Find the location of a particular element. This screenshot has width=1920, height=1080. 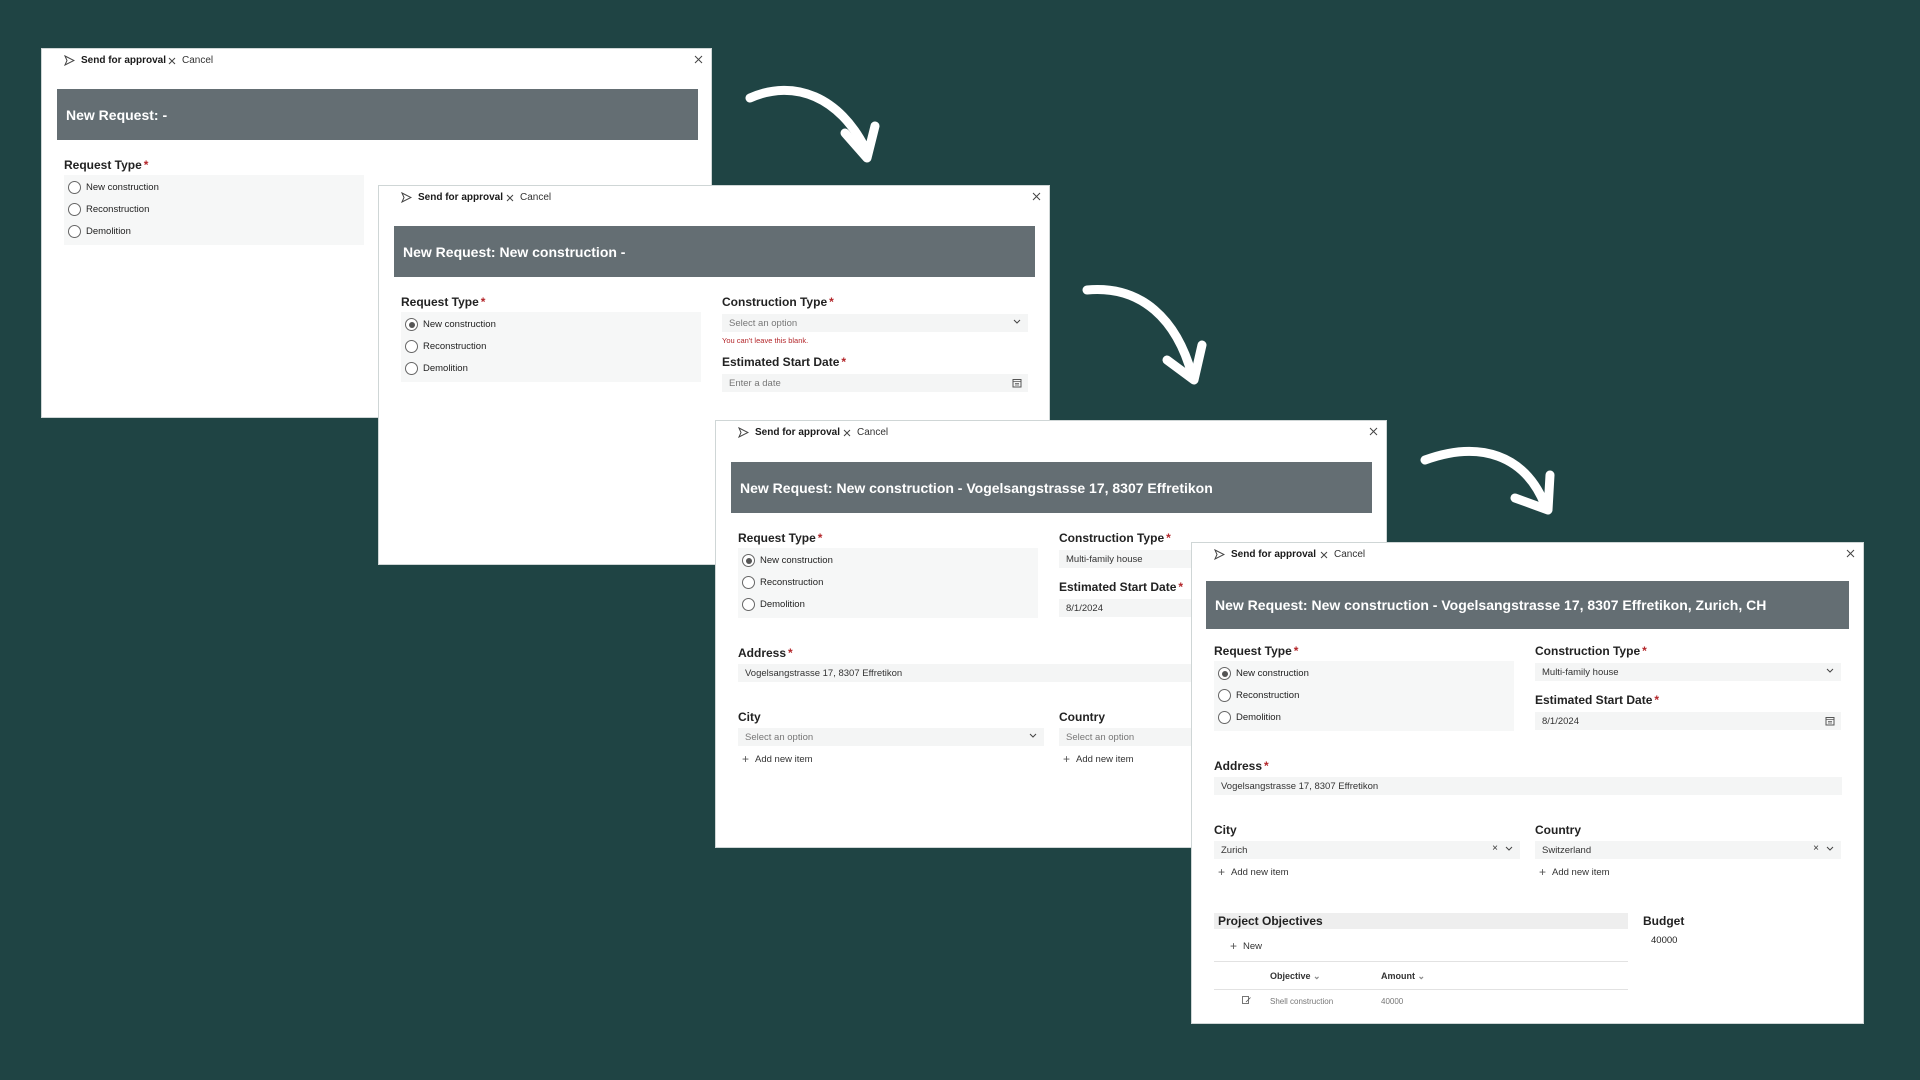

column-header-objective: Objective ⌄ is located at coordinates (1295, 976).